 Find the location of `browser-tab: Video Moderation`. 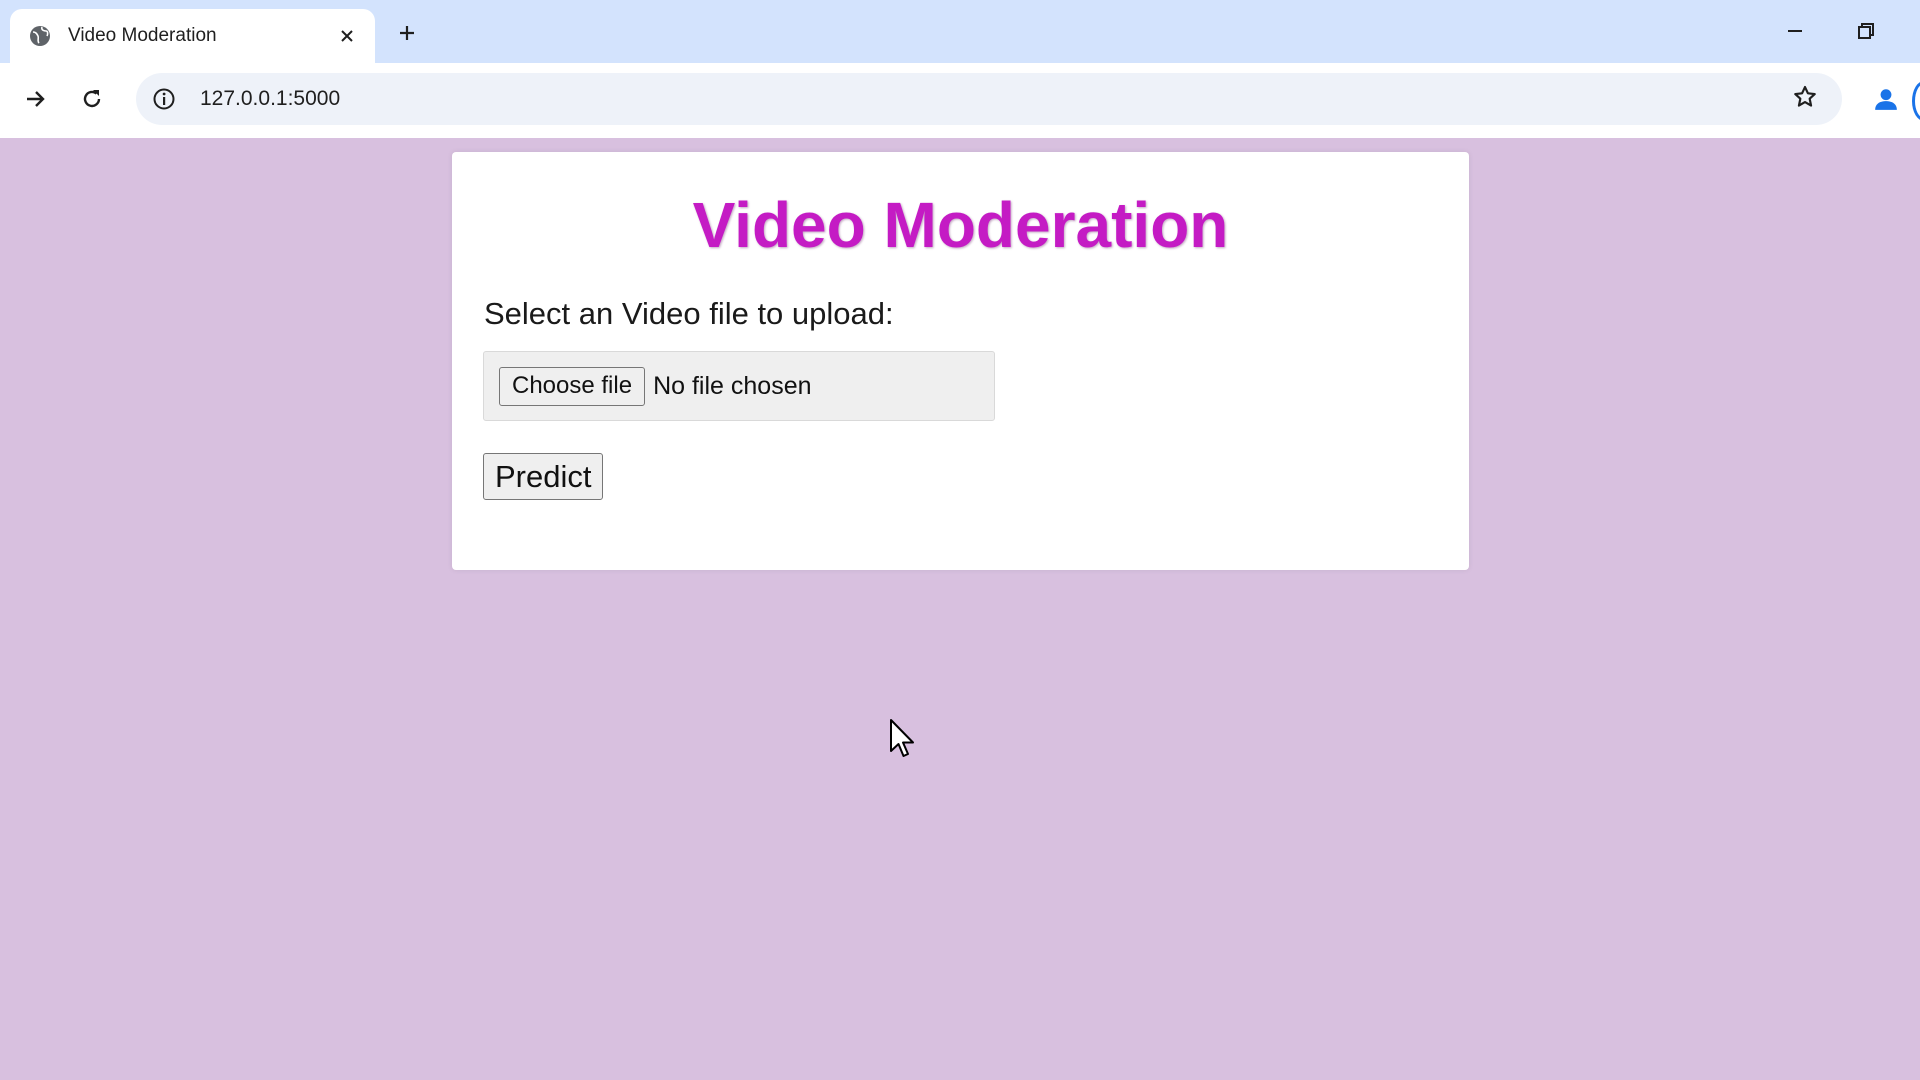

browser-tab: Video Moderation is located at coordinates (192, 36).